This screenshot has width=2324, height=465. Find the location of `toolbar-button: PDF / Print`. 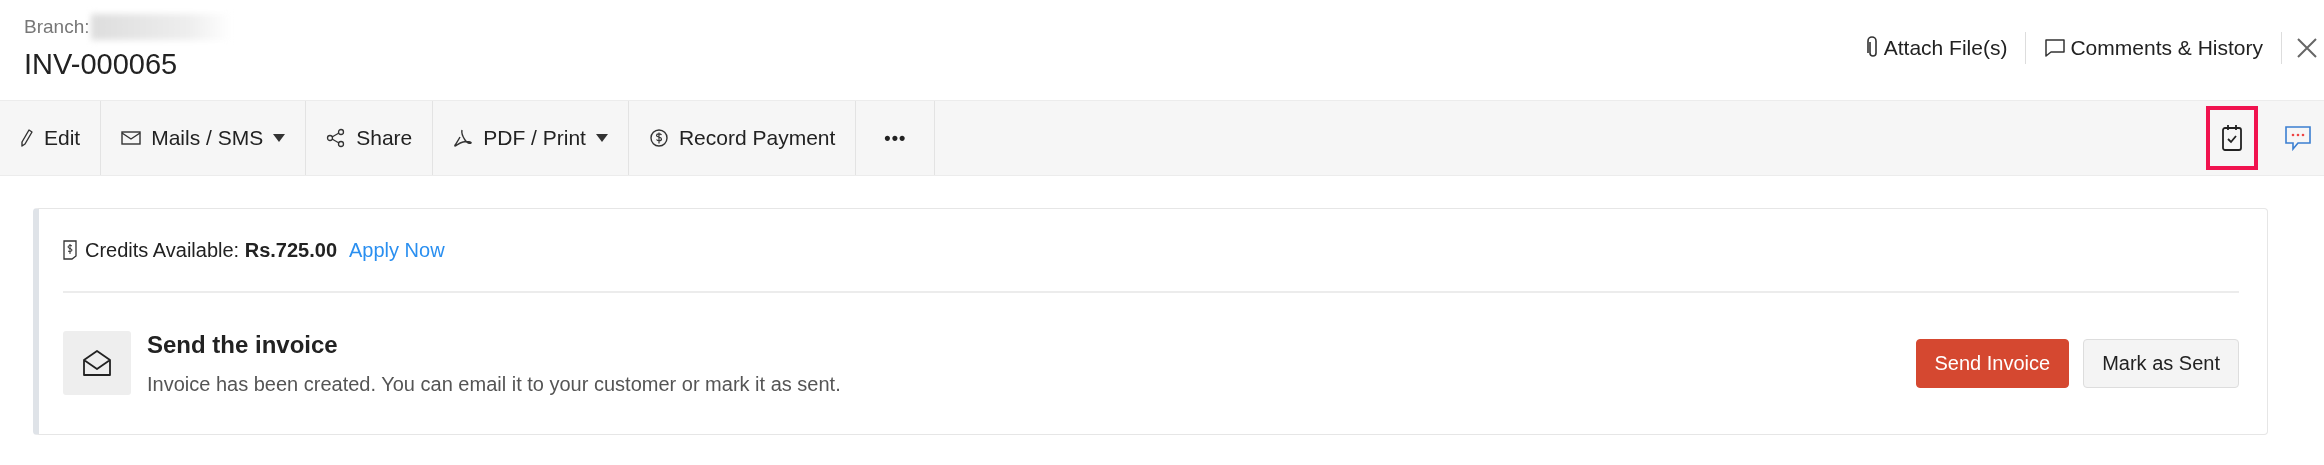

toolbar-button: PDF / Print is located at coordinates (531, 138).